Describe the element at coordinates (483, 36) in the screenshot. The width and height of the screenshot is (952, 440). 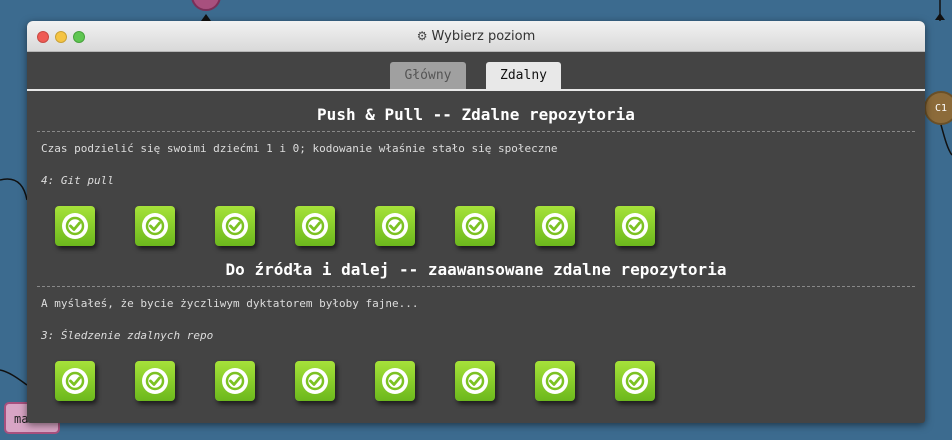
I see `window-title-text: Wybierz poziom` at that location.